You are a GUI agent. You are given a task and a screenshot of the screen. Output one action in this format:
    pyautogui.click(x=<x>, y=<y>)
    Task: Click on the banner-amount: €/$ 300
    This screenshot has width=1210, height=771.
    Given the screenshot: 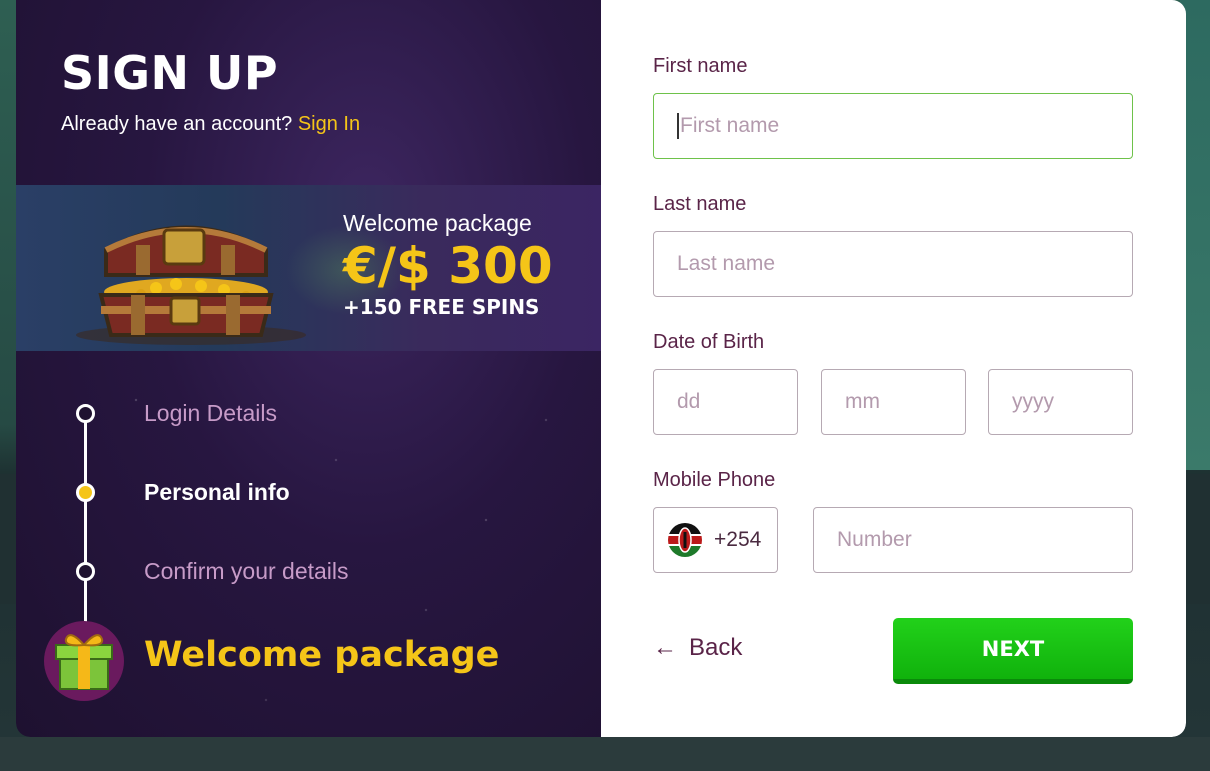 What is the action you would take?
    pyautogui.click(x=448, y=266)
    